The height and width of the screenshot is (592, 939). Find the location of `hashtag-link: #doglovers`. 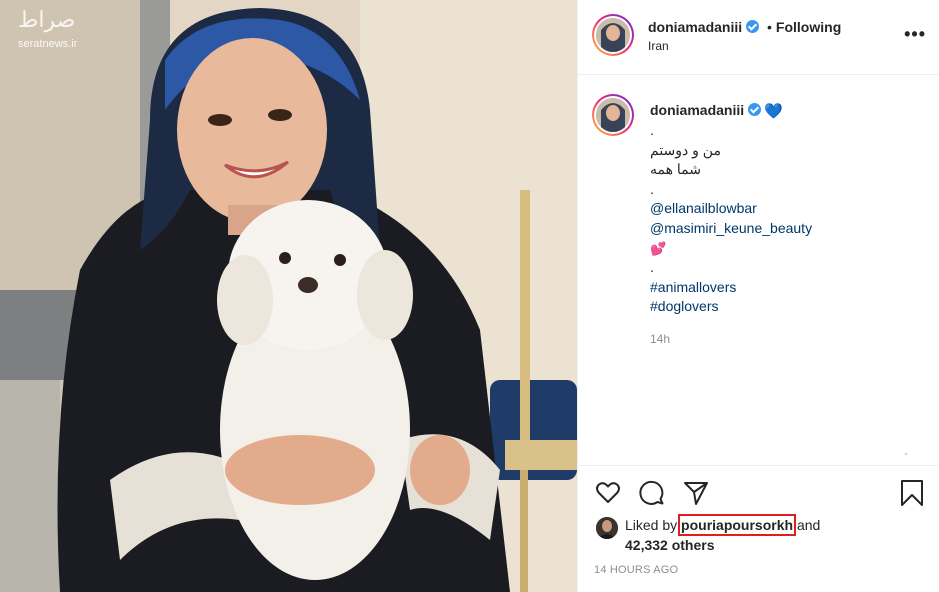

hashtag-link: #doglovers is located at coordinates (785, 307).